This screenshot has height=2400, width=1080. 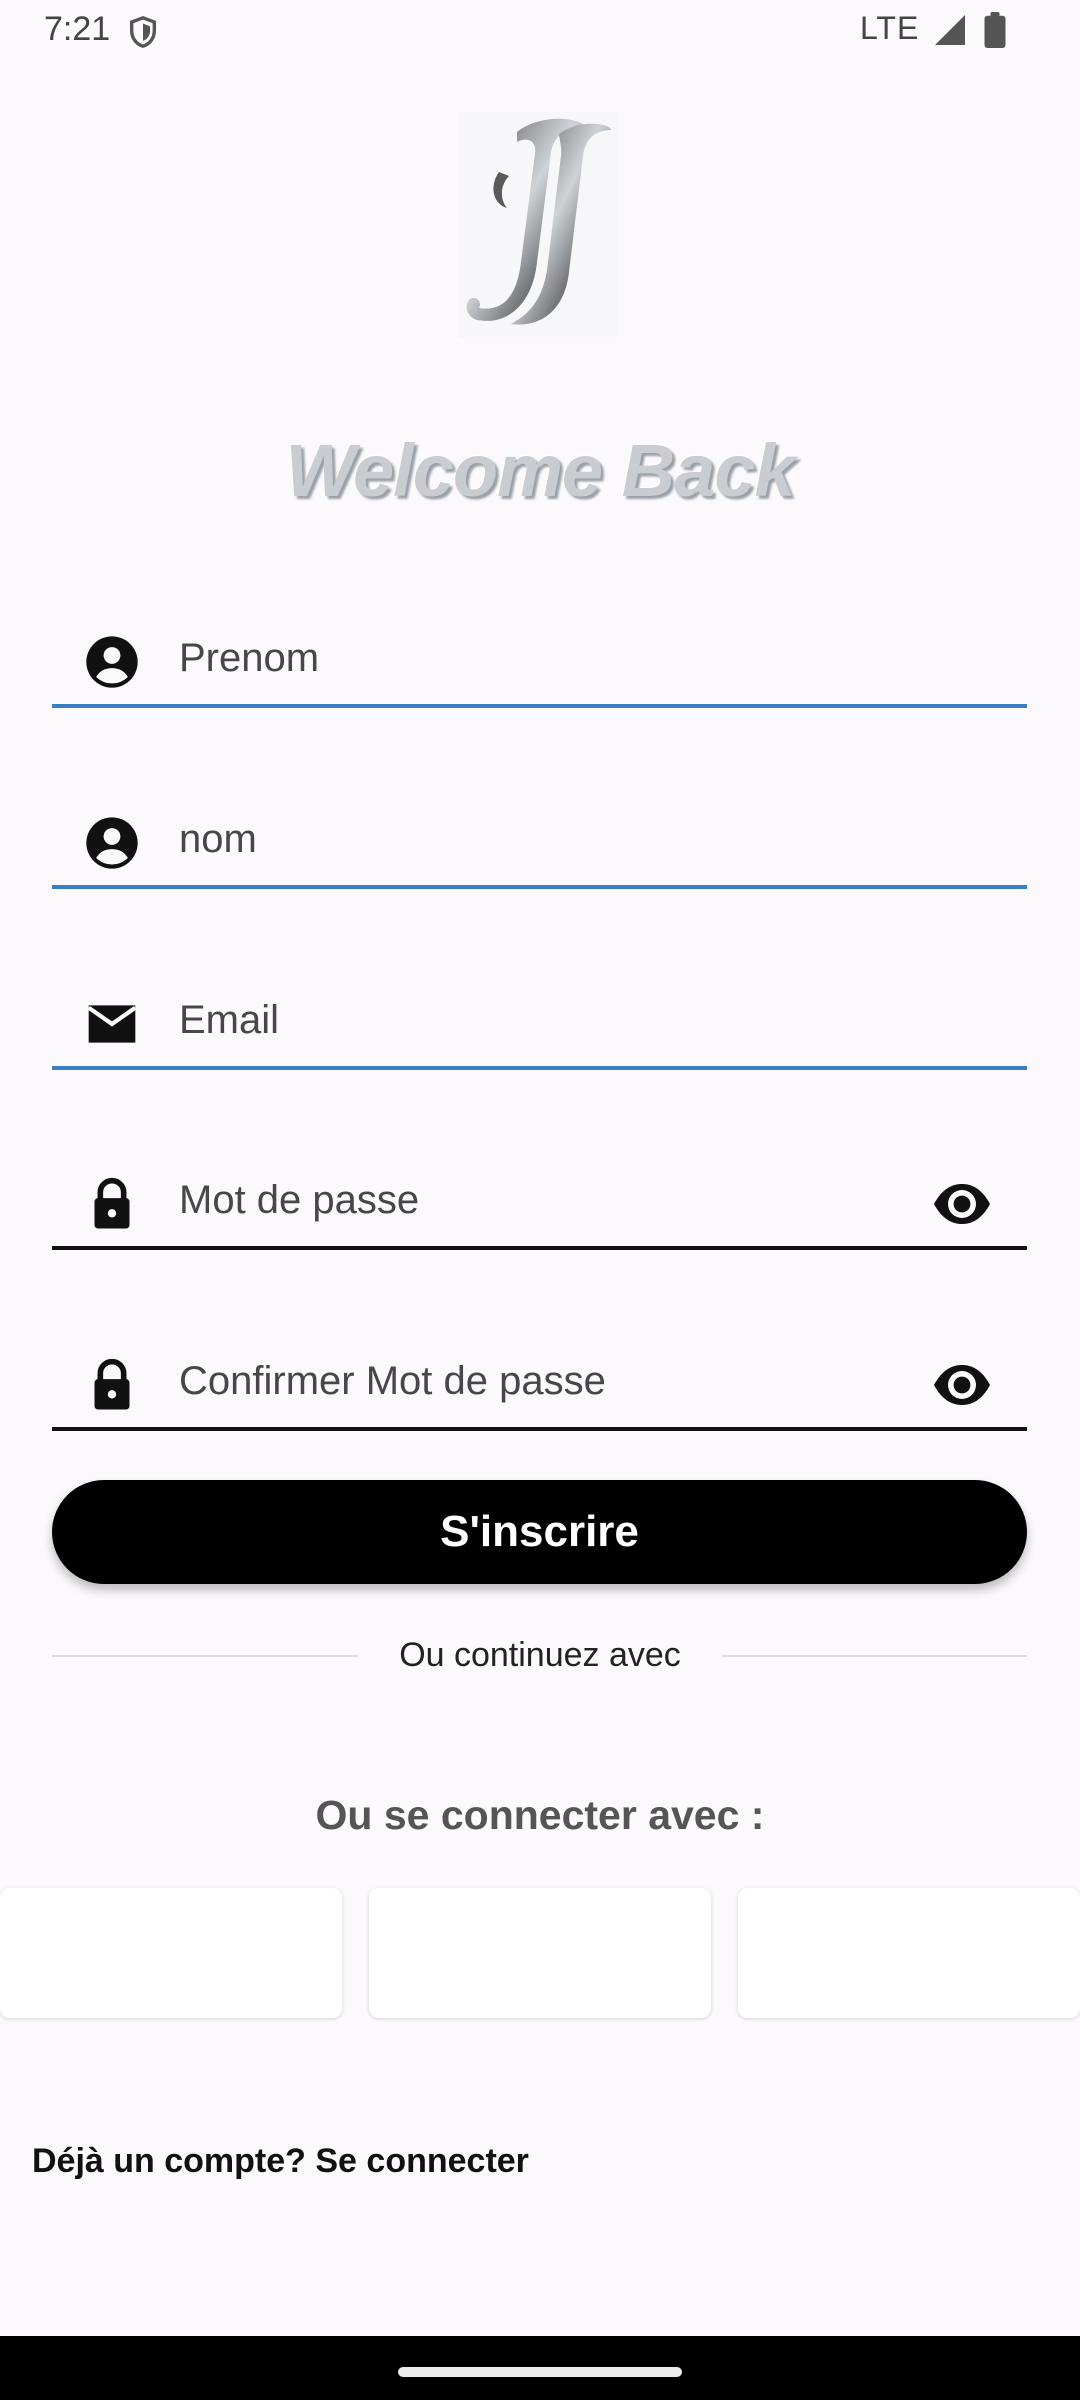 I want to click on social-login-title: Ou se connecter avec :, so click(x=540, y=1815).